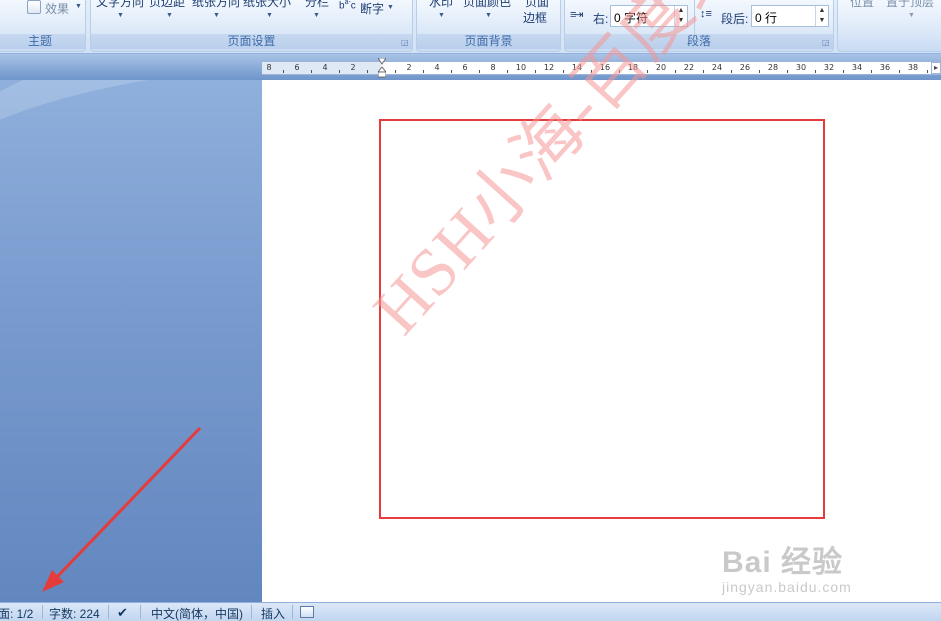  What do you see at coordinates (773, 67) in the screenshot?
I see `ruler-tick-label: 28` at bounding box center [773, 67].